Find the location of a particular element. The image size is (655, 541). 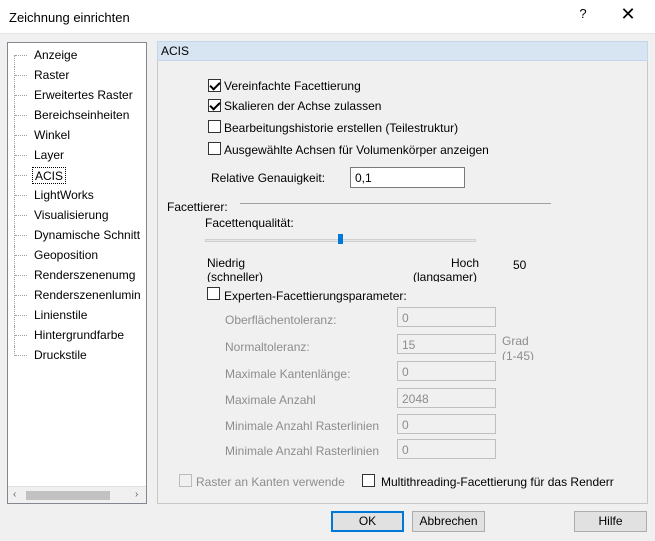

raster-kanten-label: Raster an Kanten verwende is located at coordinates (270, 482).